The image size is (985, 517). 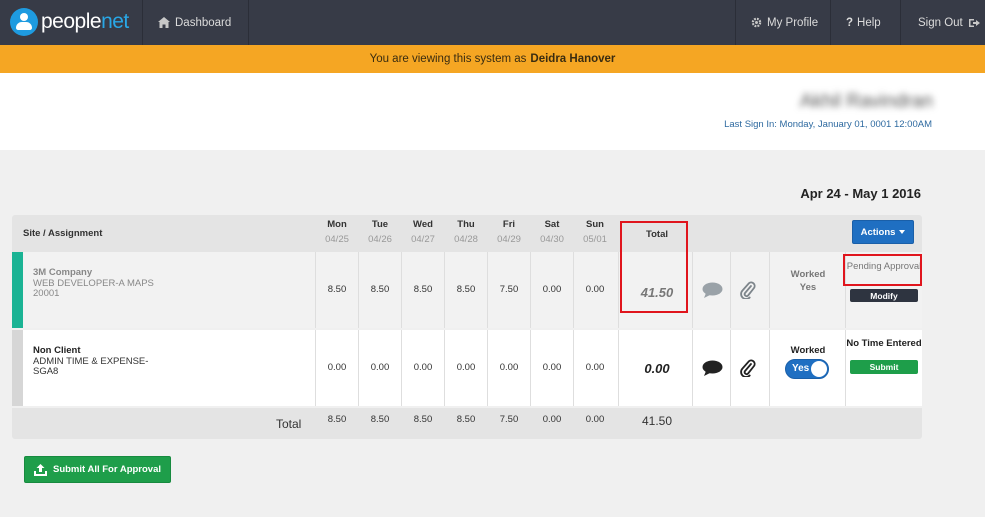 I want to click on nav-help-label: Help, so click(x=869, y=22).